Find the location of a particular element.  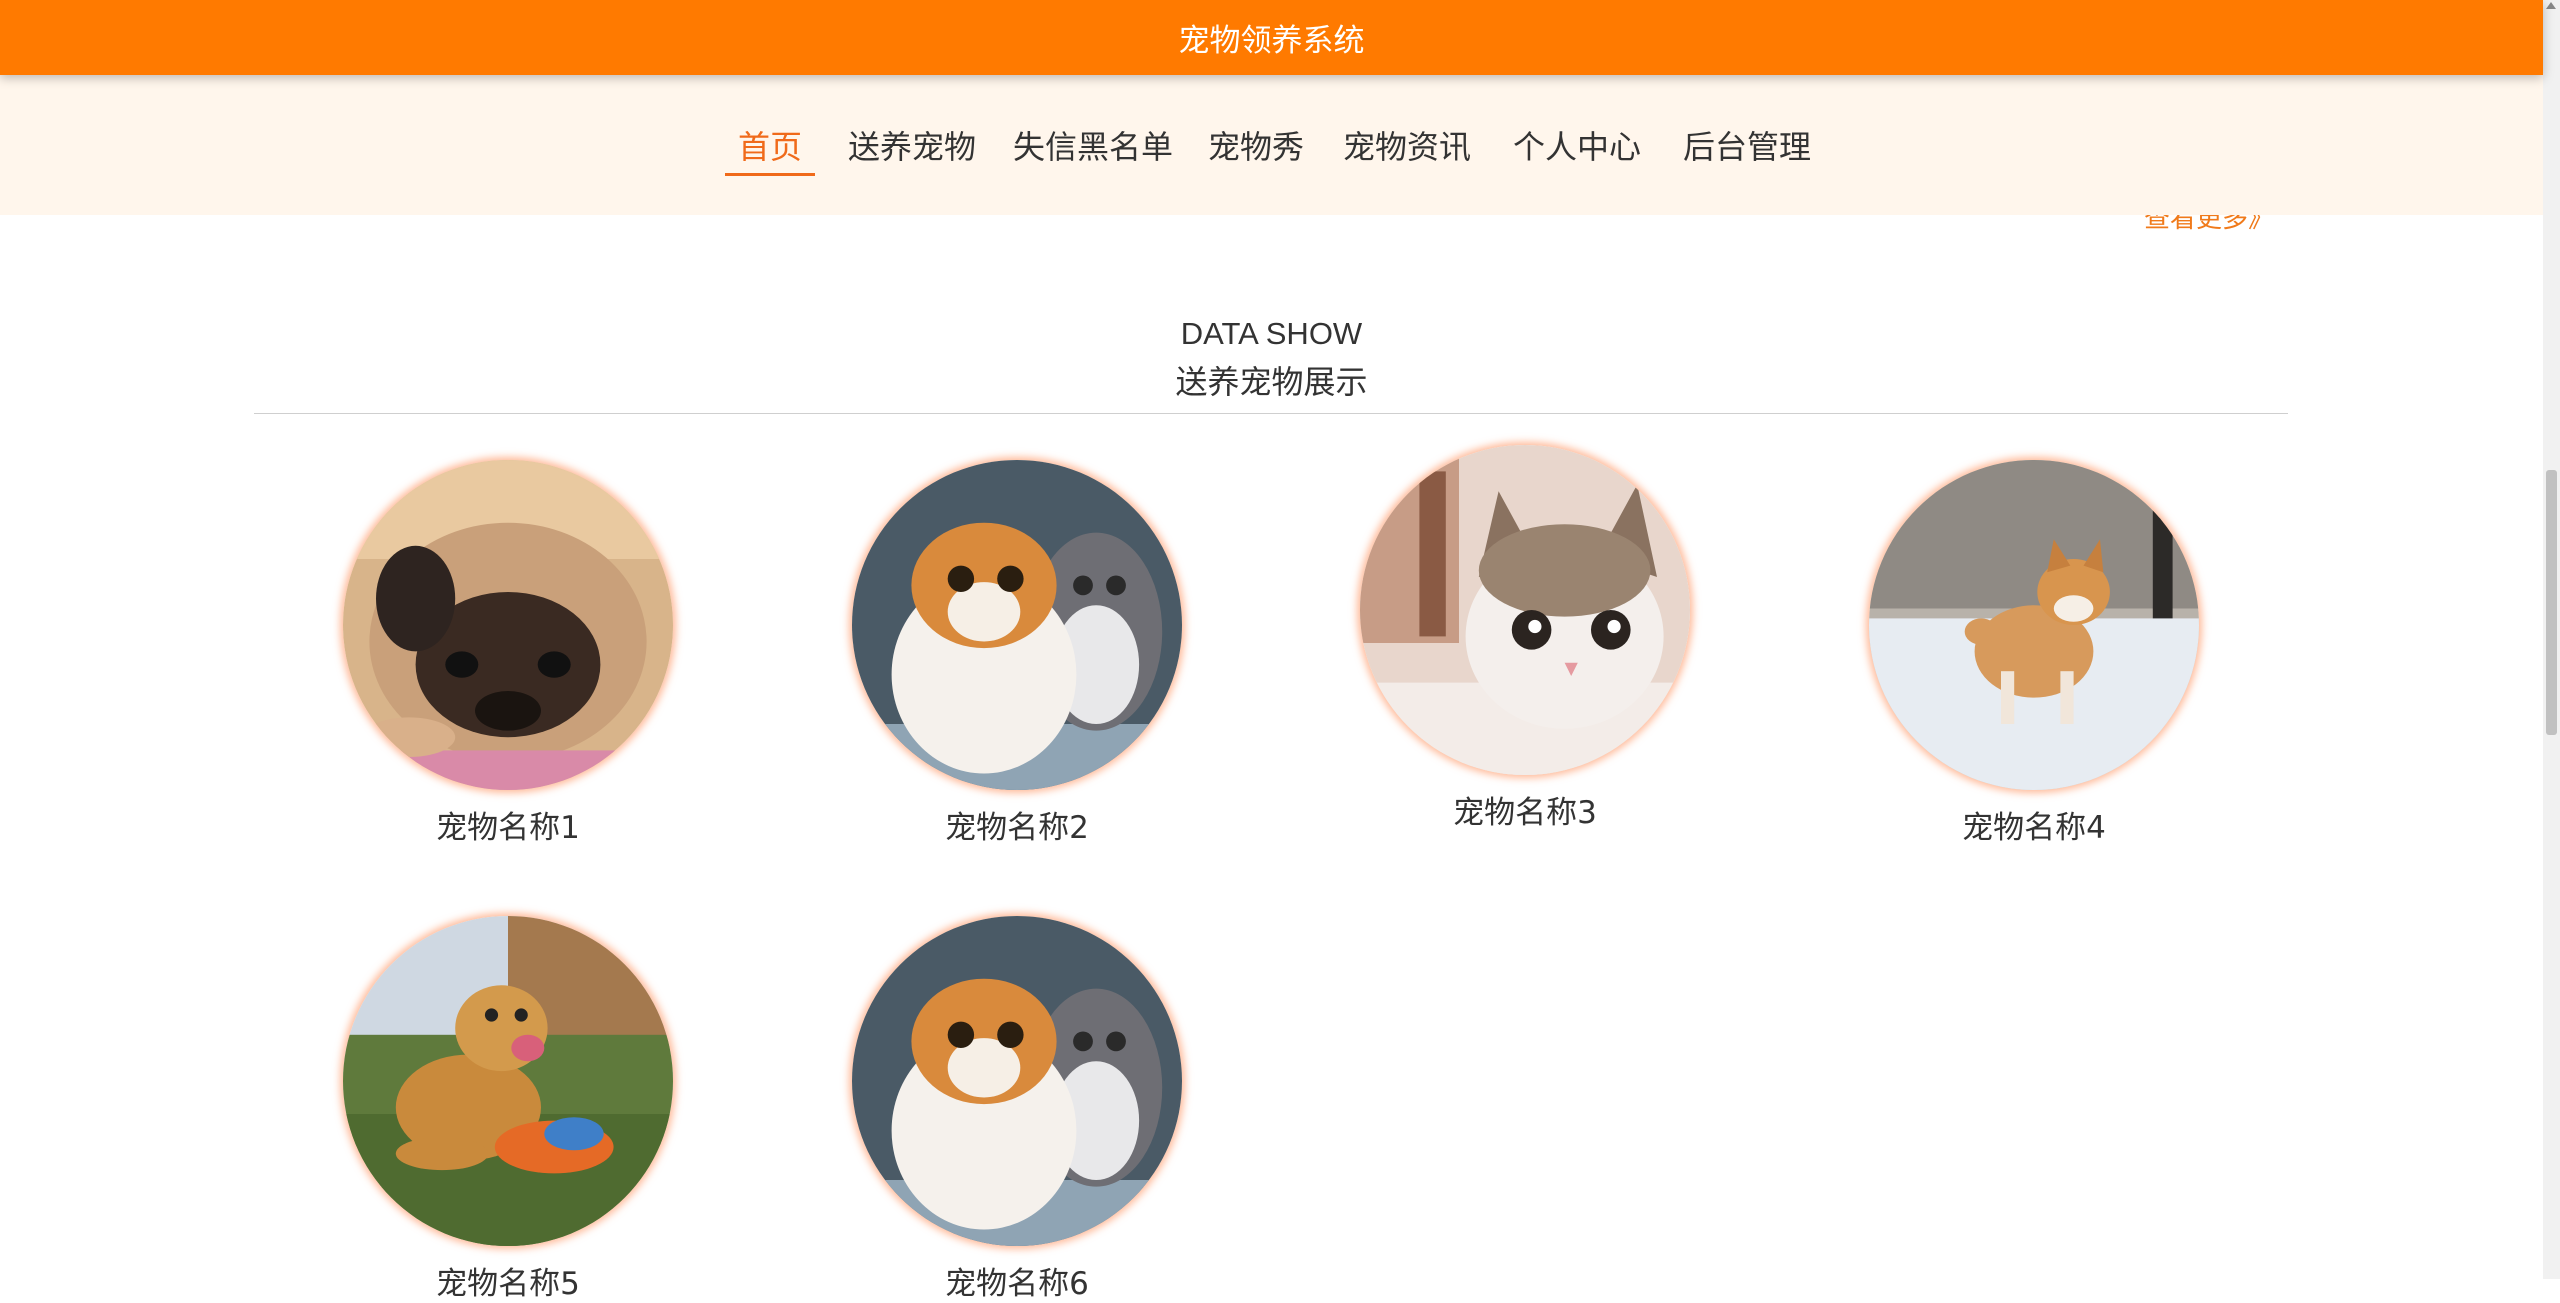

nav-home: 首页 is located at coordinates (770, 149).